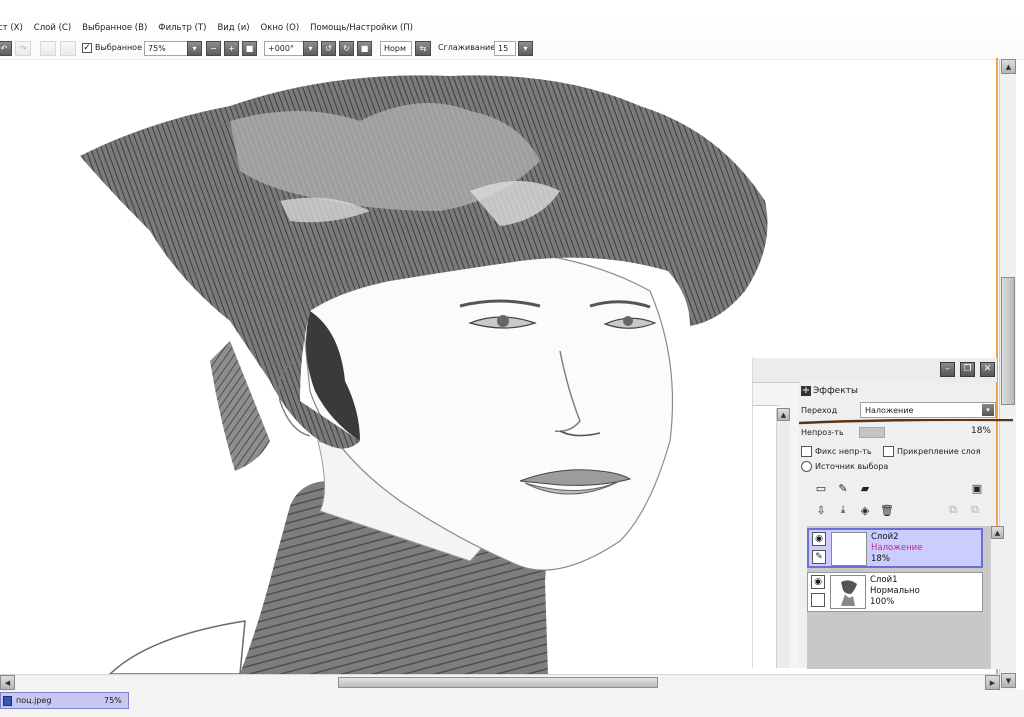 The height and width of the screenshot is (717, 1024). I want to click on deselect-icon, so click(48, 48).